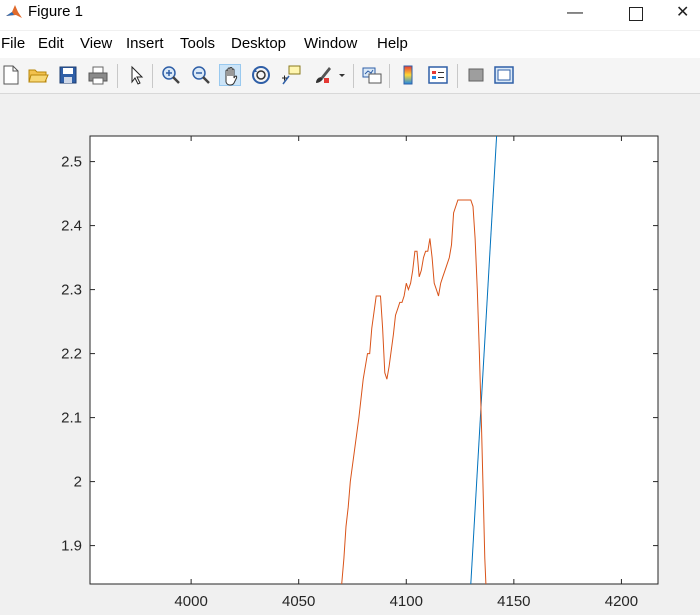  Describe the element at coordinates (258, 43) in the screenshot. I see `menu-desktop: Desktop` at that location.